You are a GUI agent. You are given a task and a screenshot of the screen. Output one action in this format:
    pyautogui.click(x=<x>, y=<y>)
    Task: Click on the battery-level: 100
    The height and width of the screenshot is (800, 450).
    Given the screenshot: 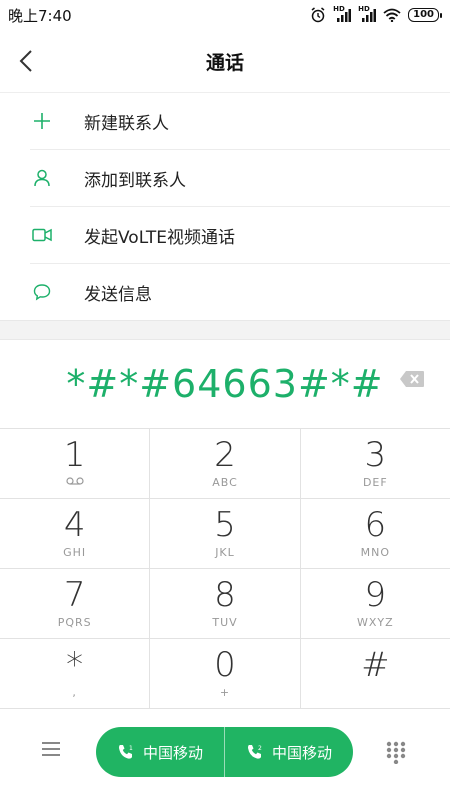 What is the action you would take?
    pyautogui.click(x=423, y=15)
    